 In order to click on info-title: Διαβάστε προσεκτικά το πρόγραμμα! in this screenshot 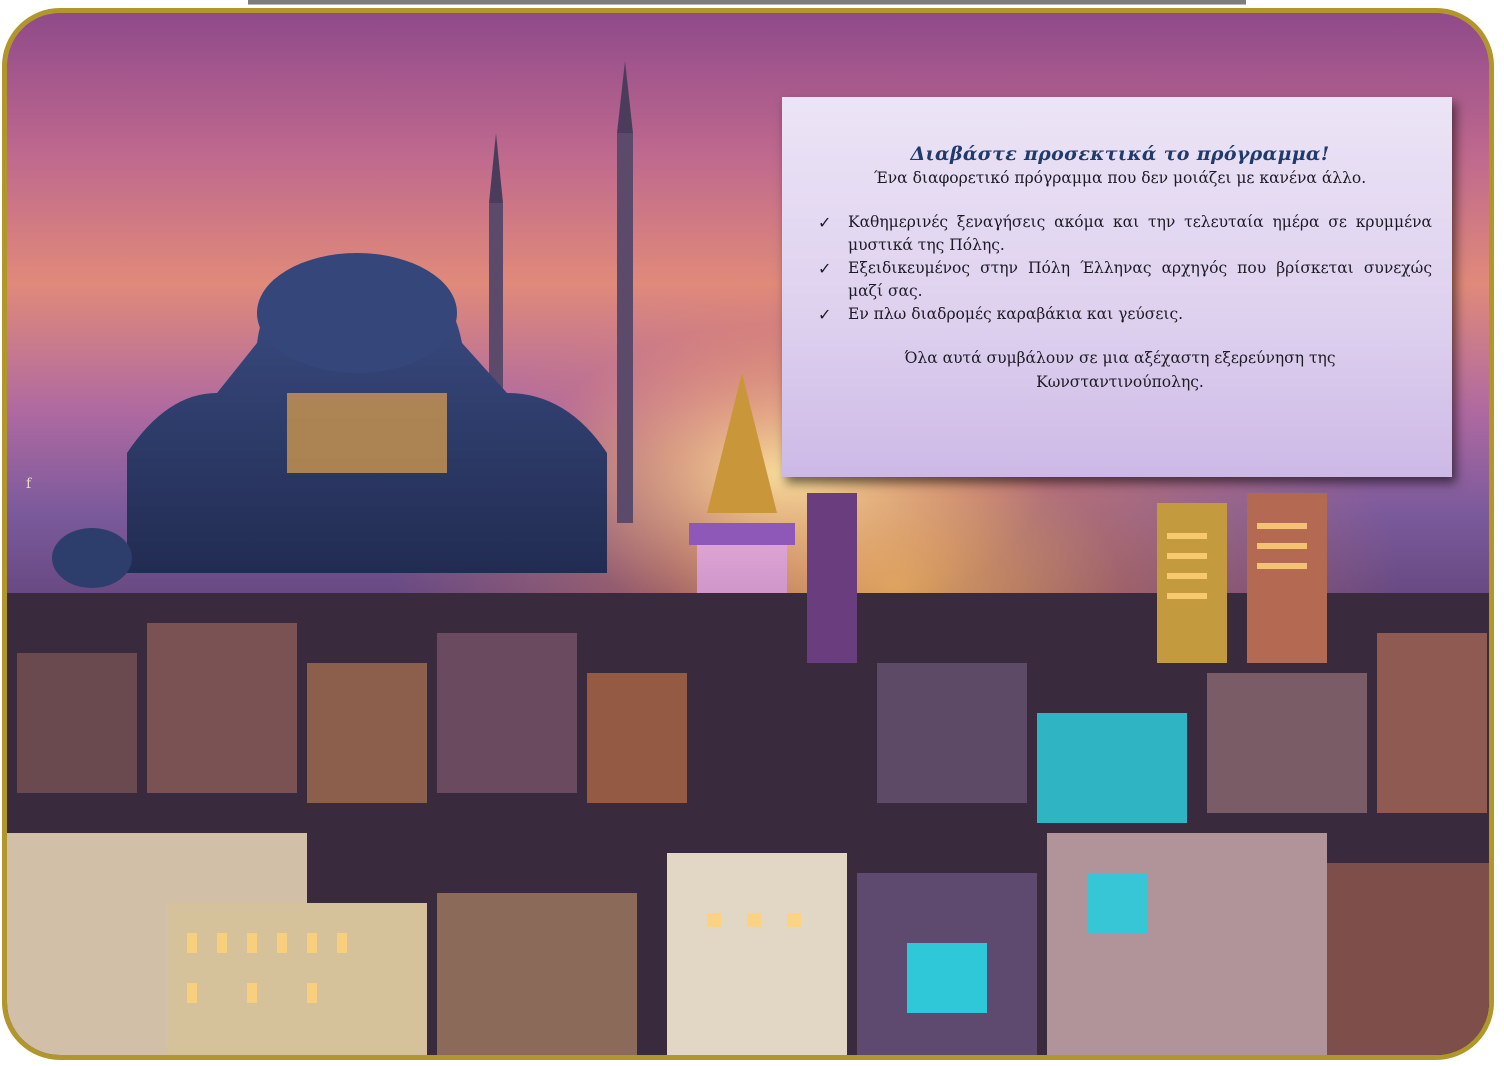, I will do `click(1120, 154)`.